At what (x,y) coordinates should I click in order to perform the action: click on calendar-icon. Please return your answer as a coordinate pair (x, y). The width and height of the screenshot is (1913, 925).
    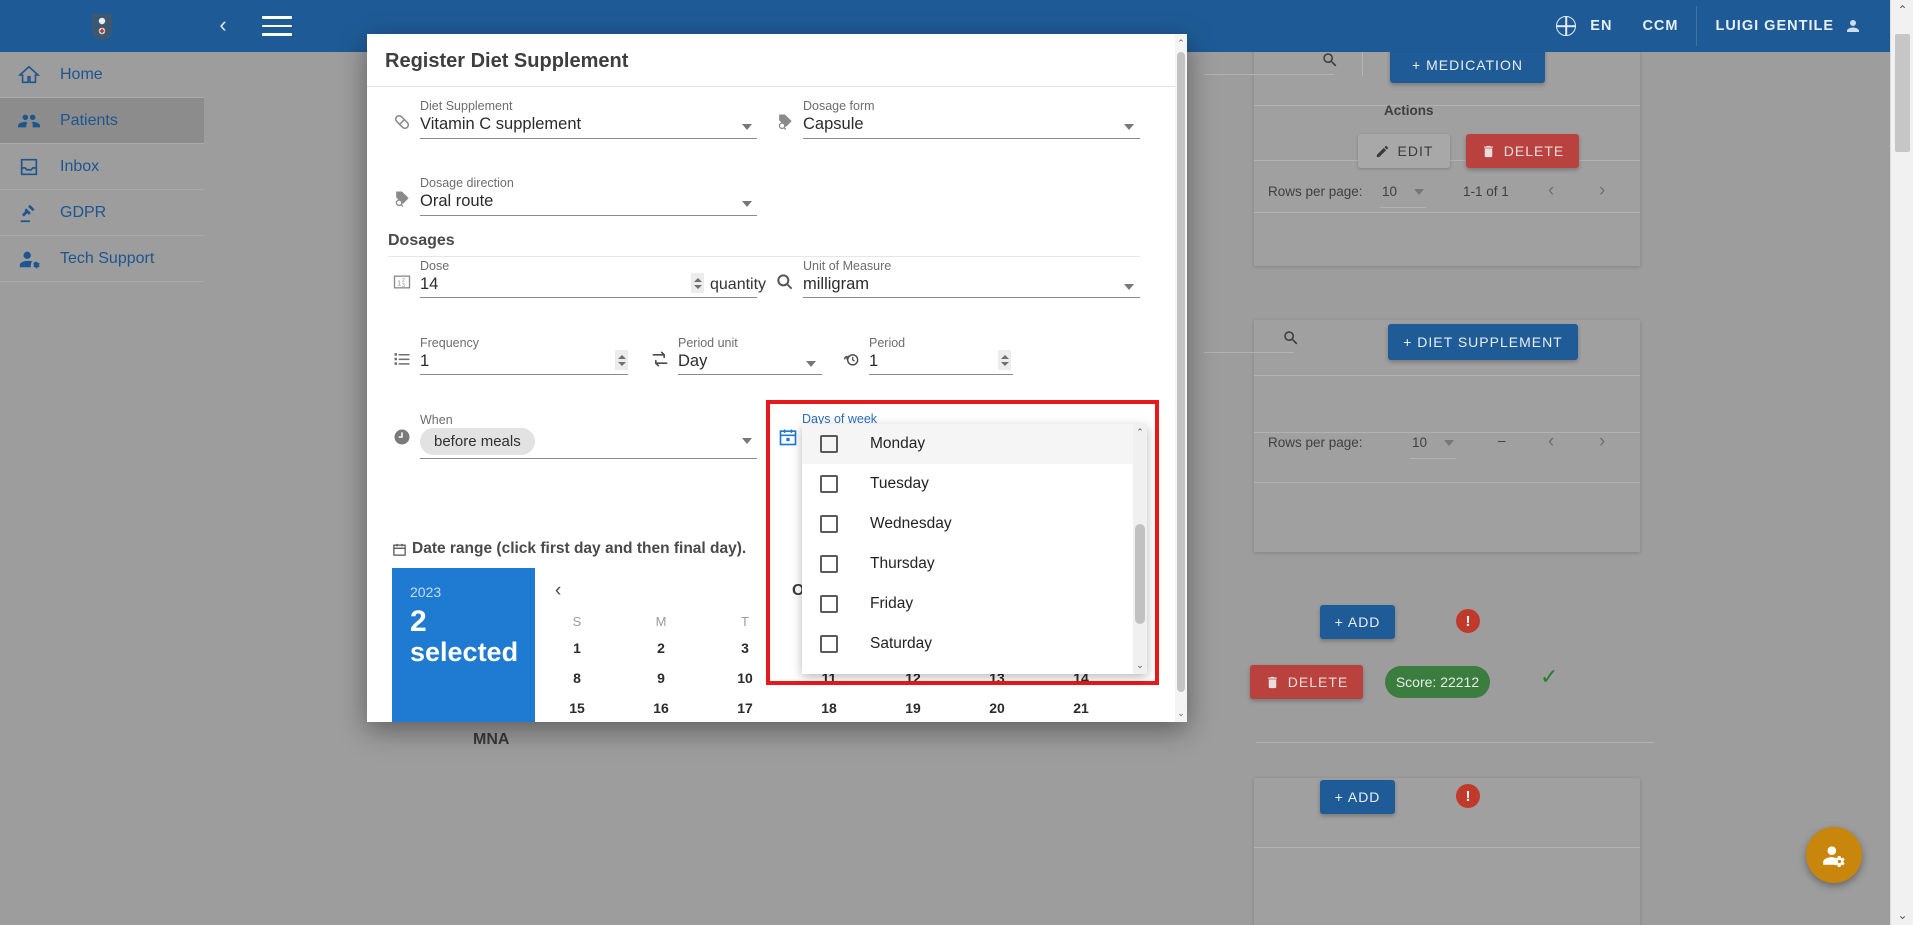
    Looking at the image, I should click on (788, 437).